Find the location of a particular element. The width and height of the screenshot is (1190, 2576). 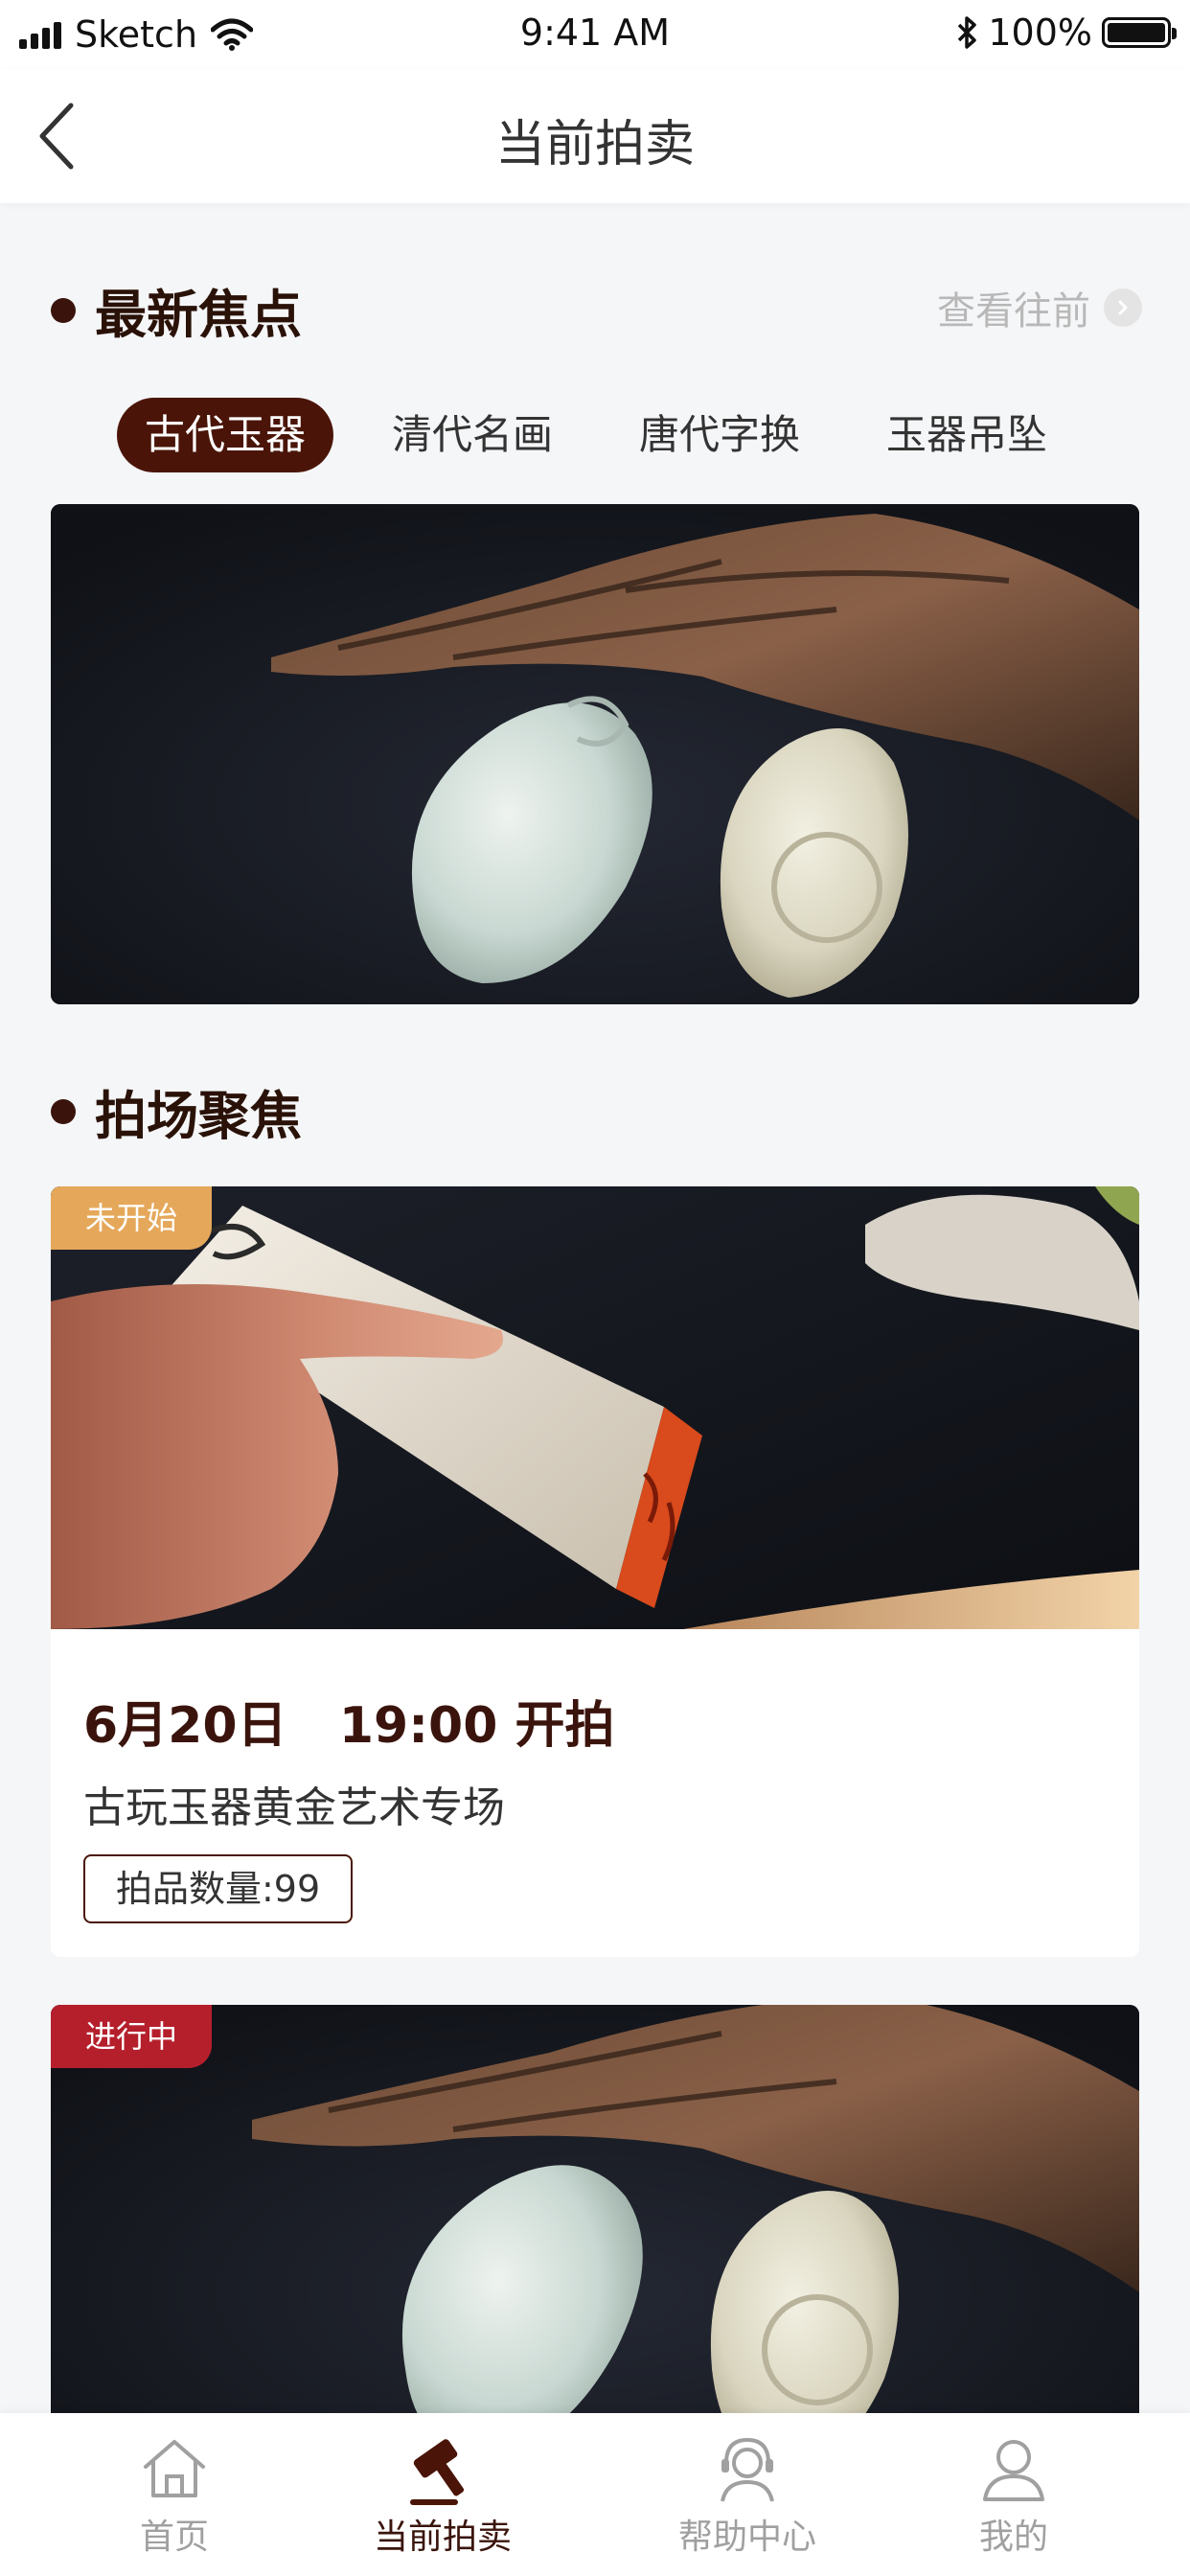

tab-jade-pendant: 玉器吊坠 is located at coordinates (967, 435).